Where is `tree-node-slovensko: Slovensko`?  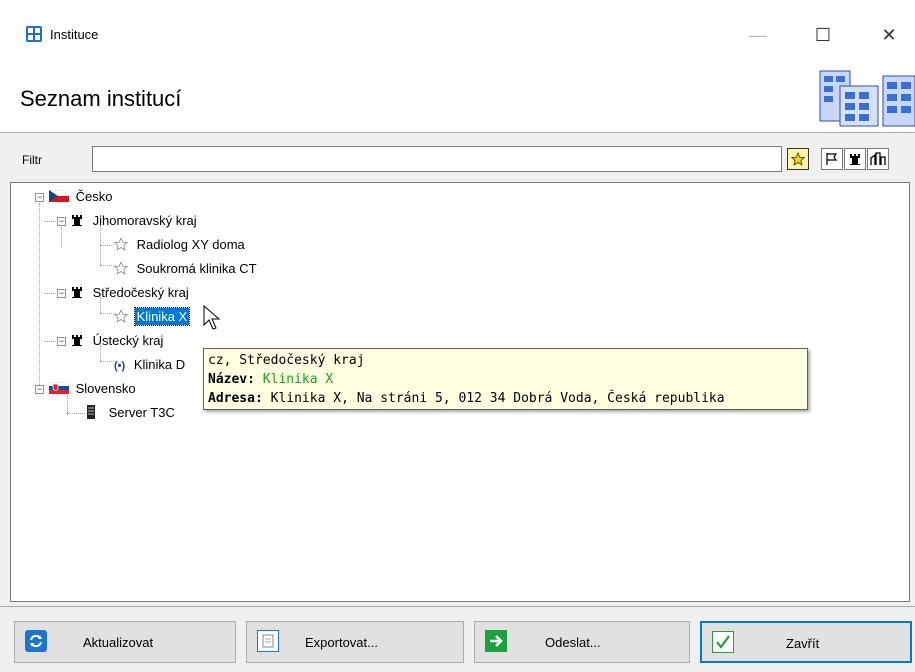 tree-node-slovensko: Slovensko is located at coordinates (92, 389).